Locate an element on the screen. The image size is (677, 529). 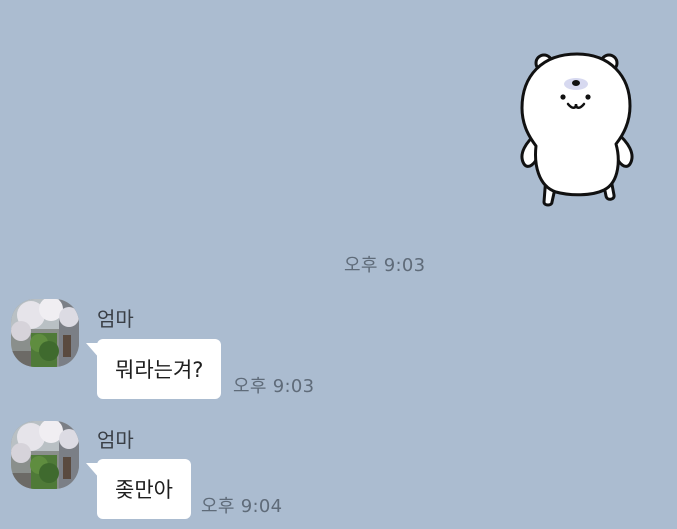
white-bear-sticker-icon is located at coordinates (577, 129).